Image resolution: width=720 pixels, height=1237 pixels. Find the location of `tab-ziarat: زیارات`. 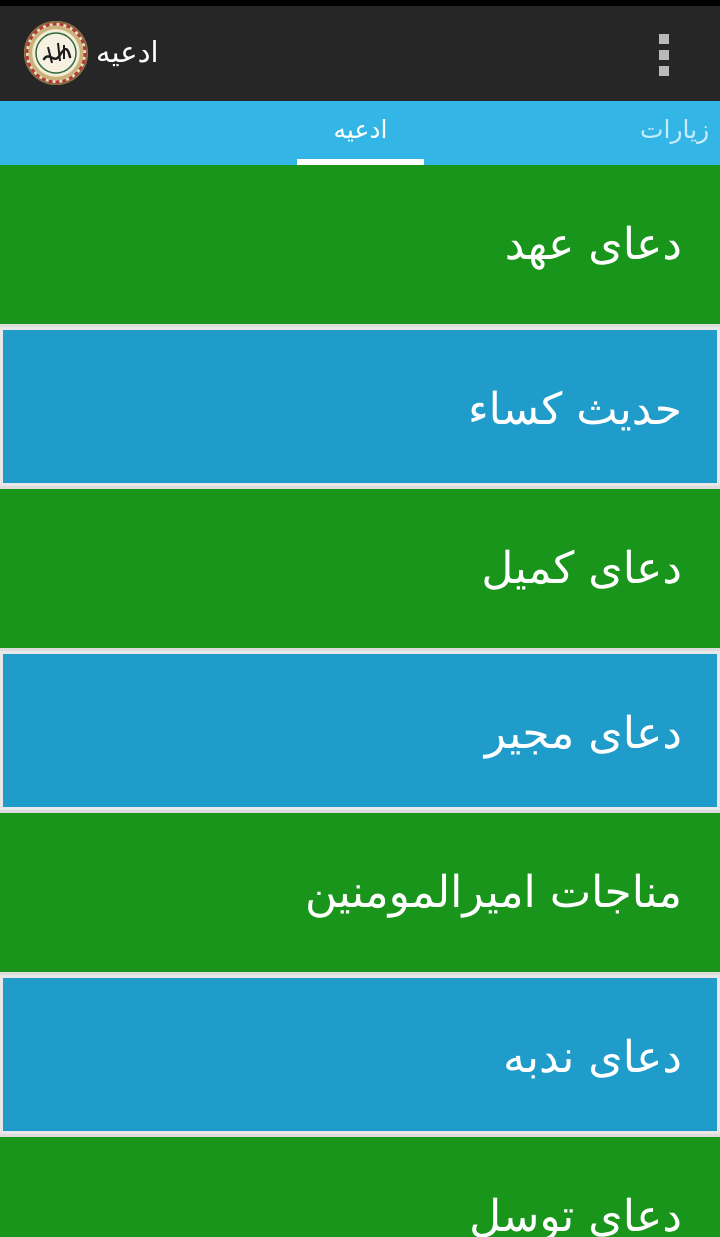

tab-ziarat: زیارات is located at coordinates (680, 133).